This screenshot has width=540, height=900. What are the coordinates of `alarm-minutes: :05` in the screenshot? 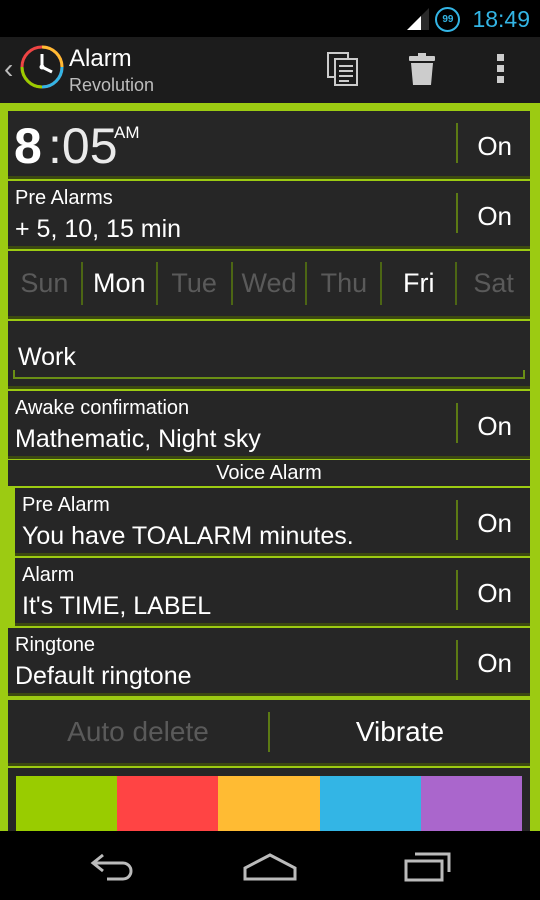 It's located at (83, 146).